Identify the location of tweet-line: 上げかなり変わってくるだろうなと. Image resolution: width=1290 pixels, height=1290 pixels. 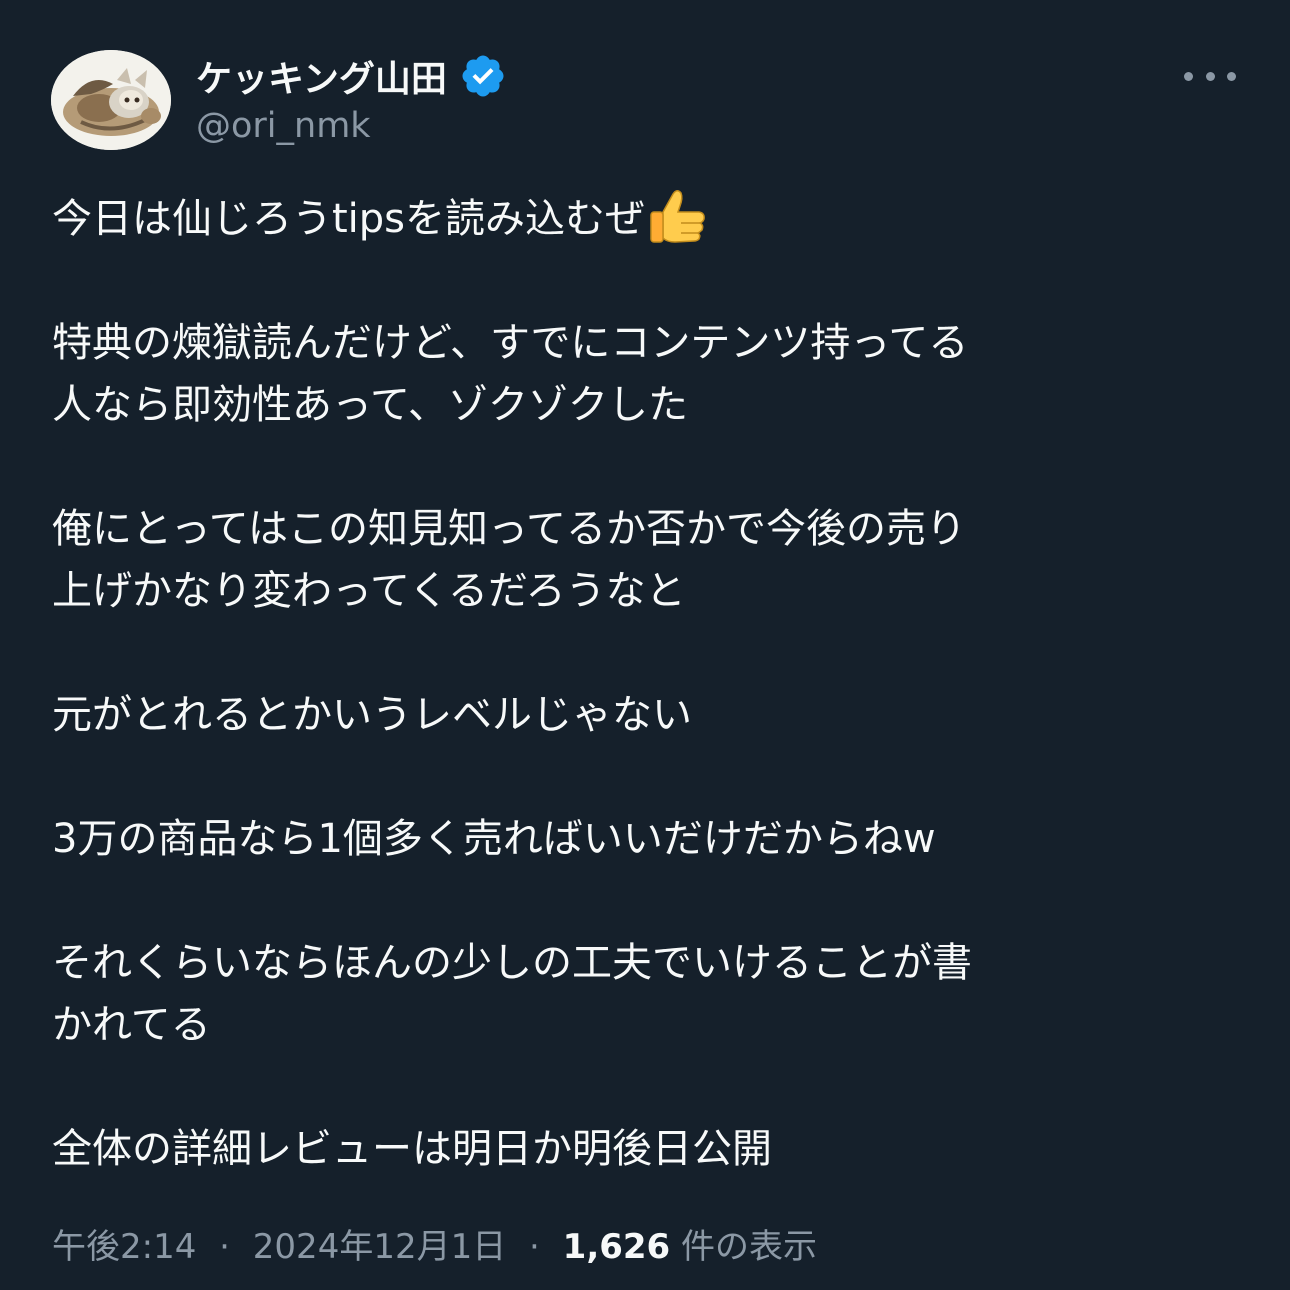
(369, 591).